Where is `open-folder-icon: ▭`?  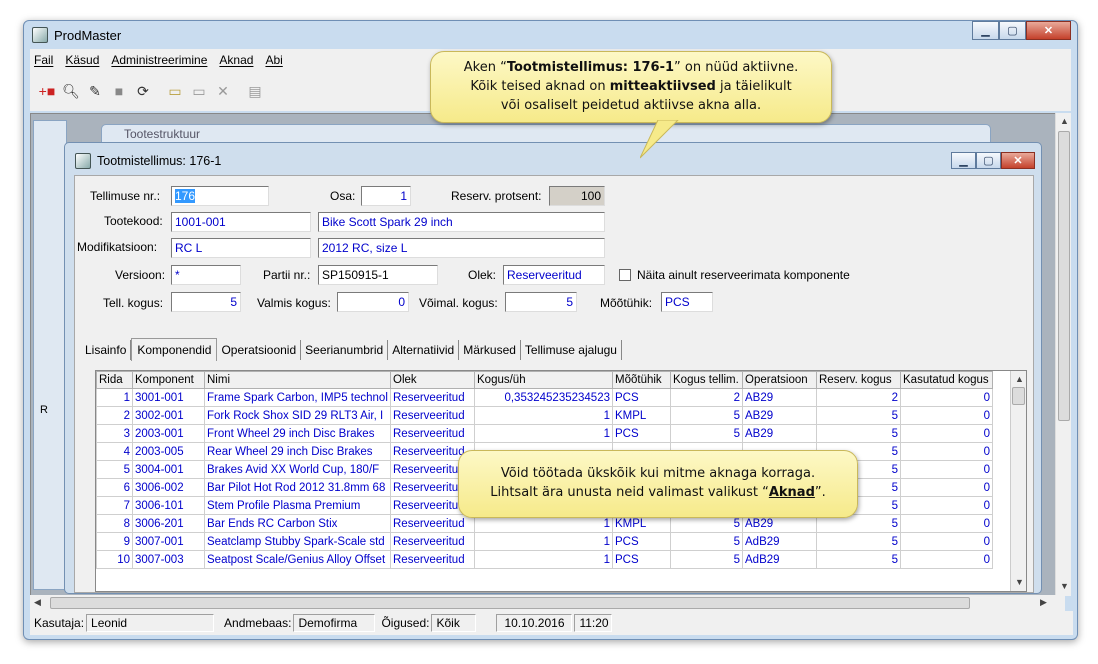 open-folder-icon: ▭ is located at coordinates (175, 91).